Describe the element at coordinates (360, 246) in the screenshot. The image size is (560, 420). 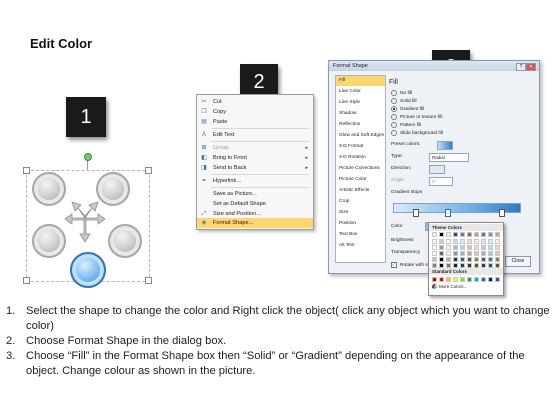
I see `nav-item-alt-text: Alt Text` at that location.